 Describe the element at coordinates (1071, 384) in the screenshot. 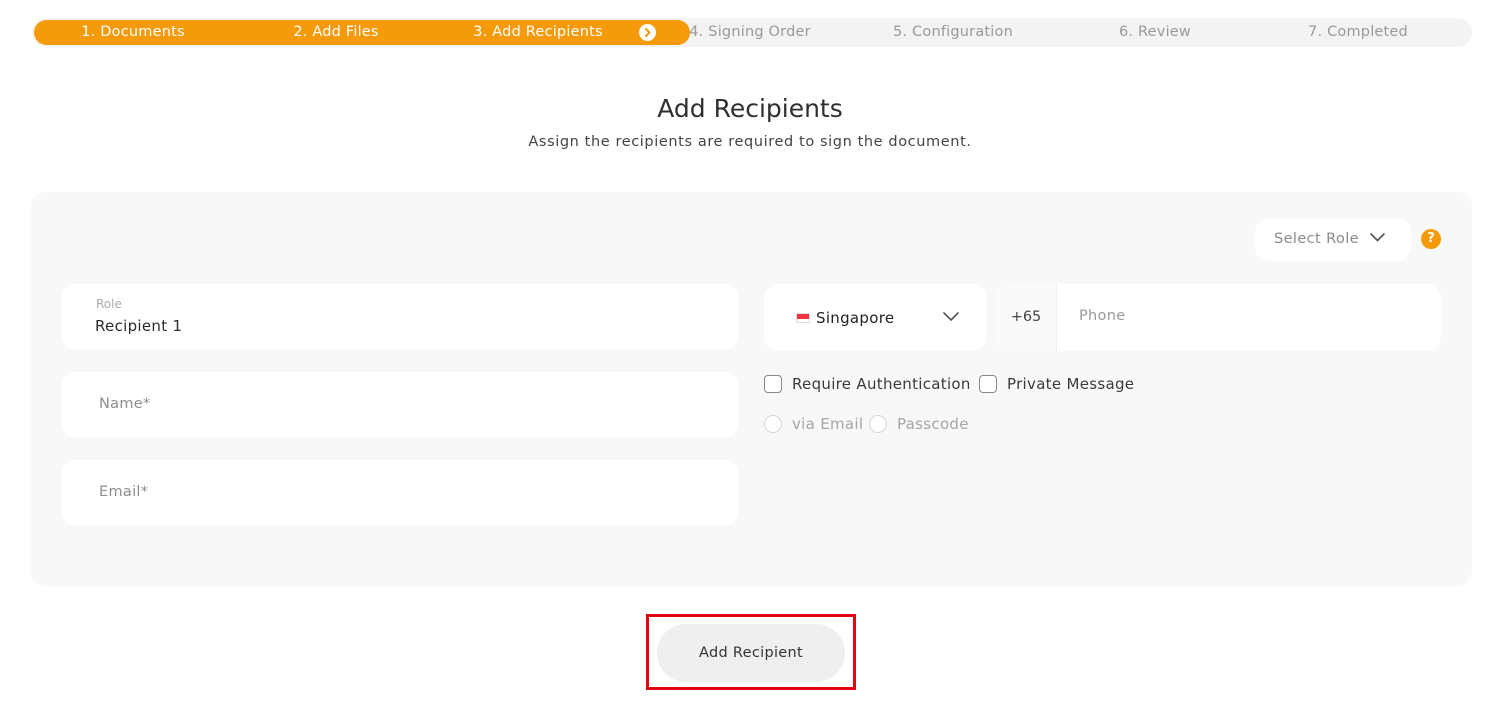

I see `private-message-label: Private Message` at that location.